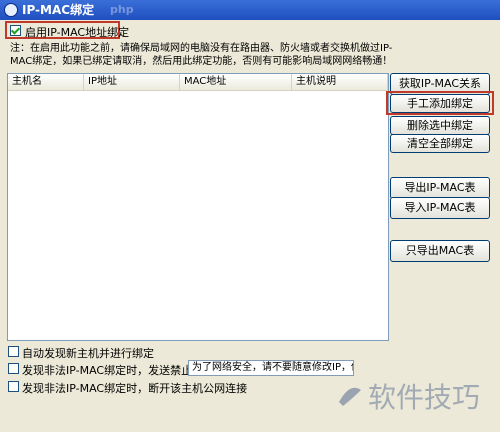 Image resolution: width=500 pixels, height=432 pixels. What do you see at coordinates (118, 370) in the screenshot?
I see `send-block-message-label: 发现非法IP-MAC绑定时，发送禁止消息` at bounding box center [118, 370].